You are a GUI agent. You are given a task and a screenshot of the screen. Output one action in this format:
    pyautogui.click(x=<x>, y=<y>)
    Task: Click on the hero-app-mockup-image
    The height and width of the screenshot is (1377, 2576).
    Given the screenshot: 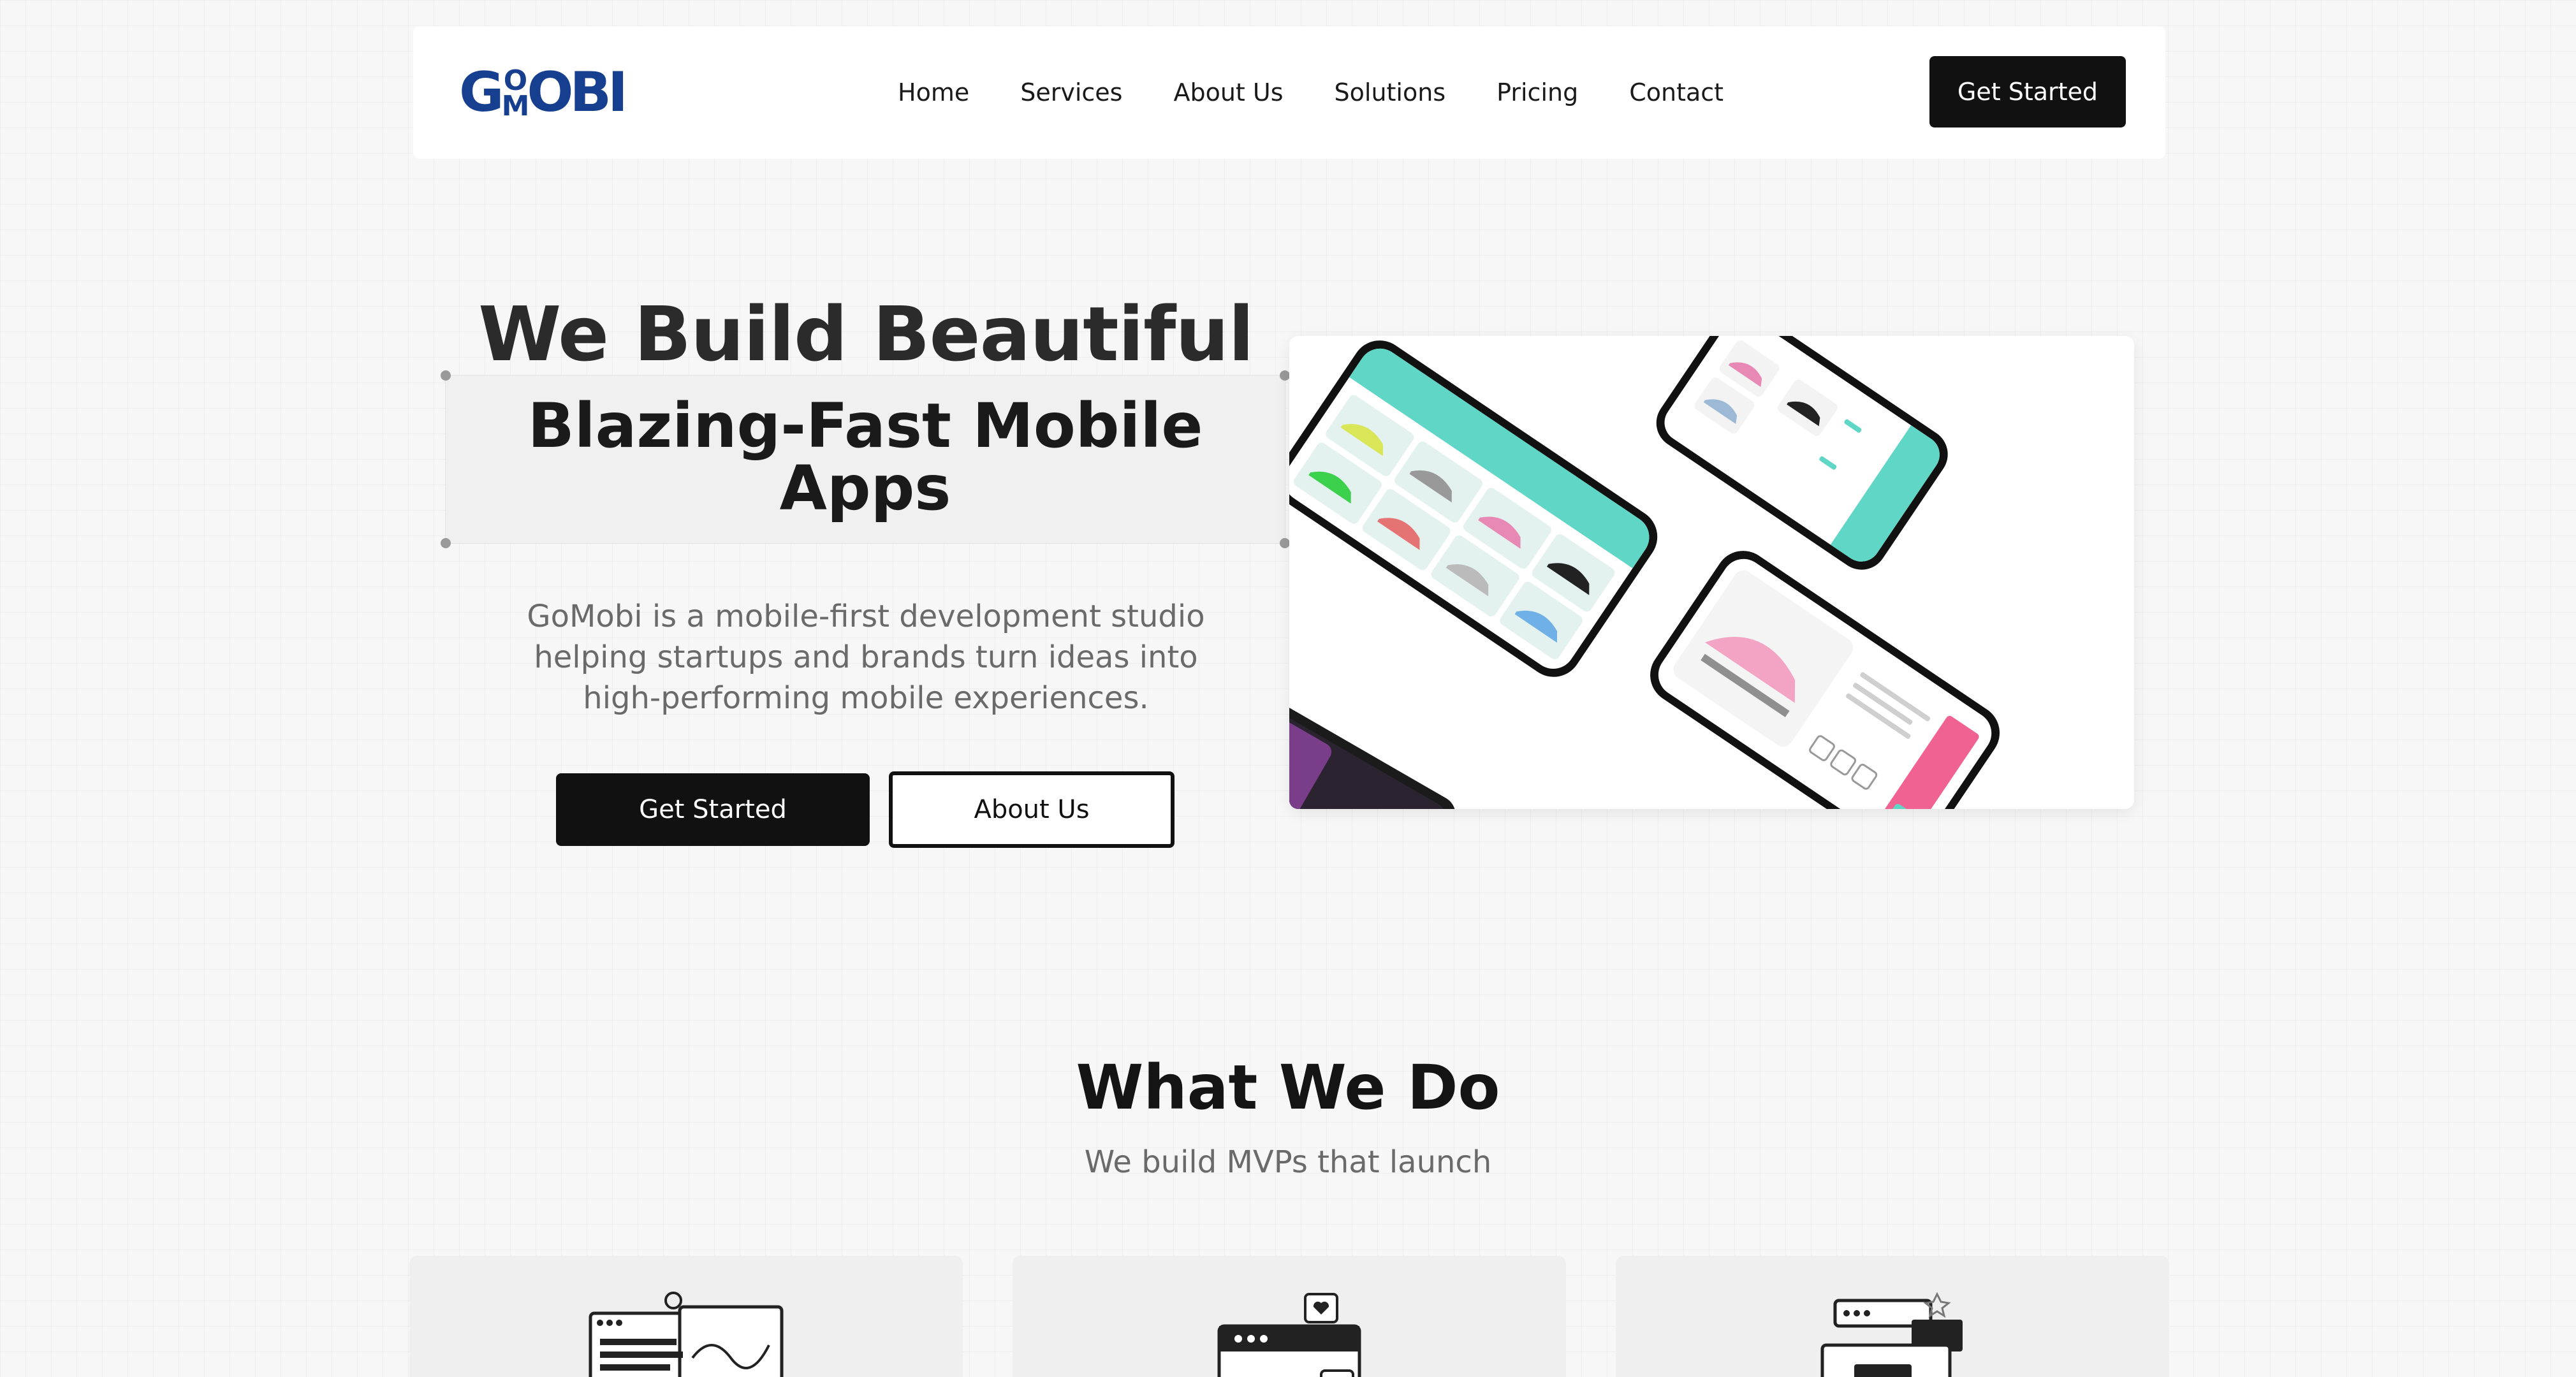 What is the action you would take?
    pyautogui.click(x=1711, y=572)
    